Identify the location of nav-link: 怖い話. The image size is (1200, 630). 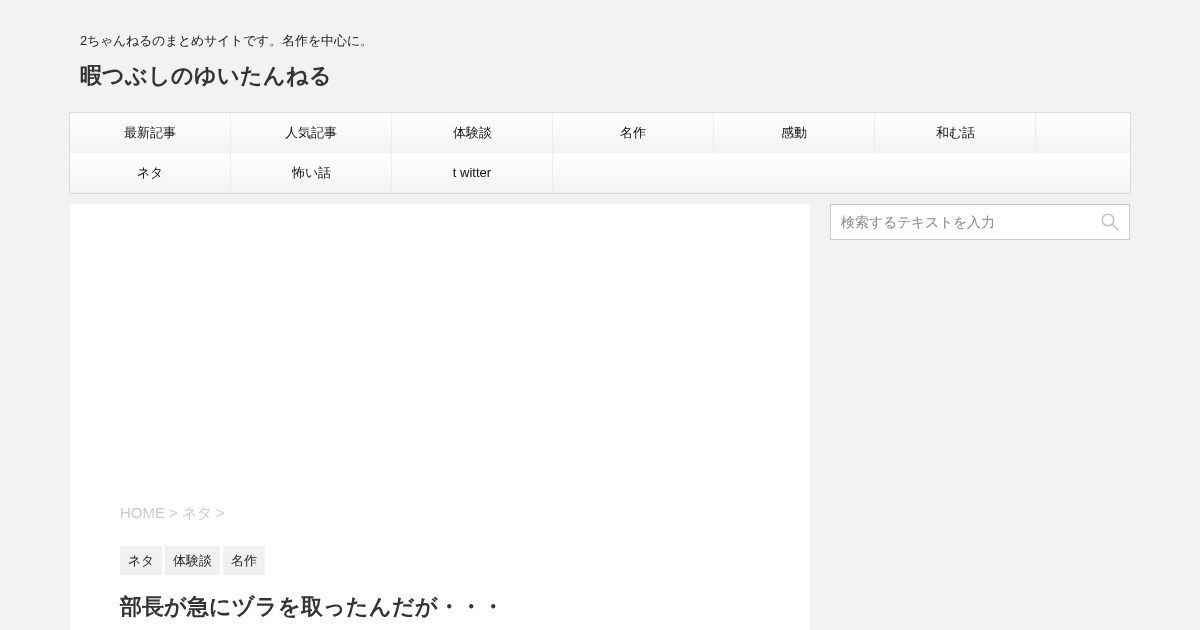
(311, 173).